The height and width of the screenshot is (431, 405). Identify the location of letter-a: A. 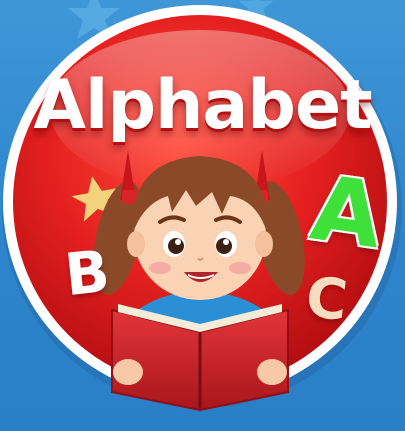
(347, 212).